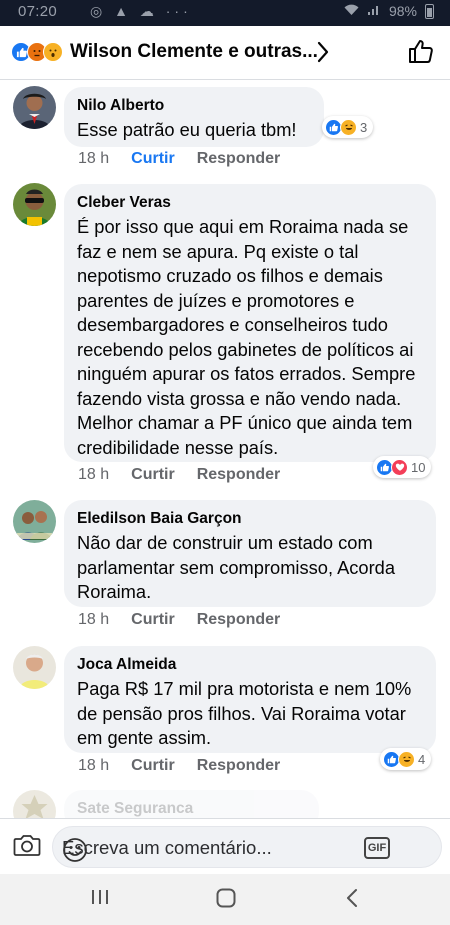 The image size is (450, 925). I want to click on comment-text: Esse patrão eu queria tbm!, so click(187, 129).